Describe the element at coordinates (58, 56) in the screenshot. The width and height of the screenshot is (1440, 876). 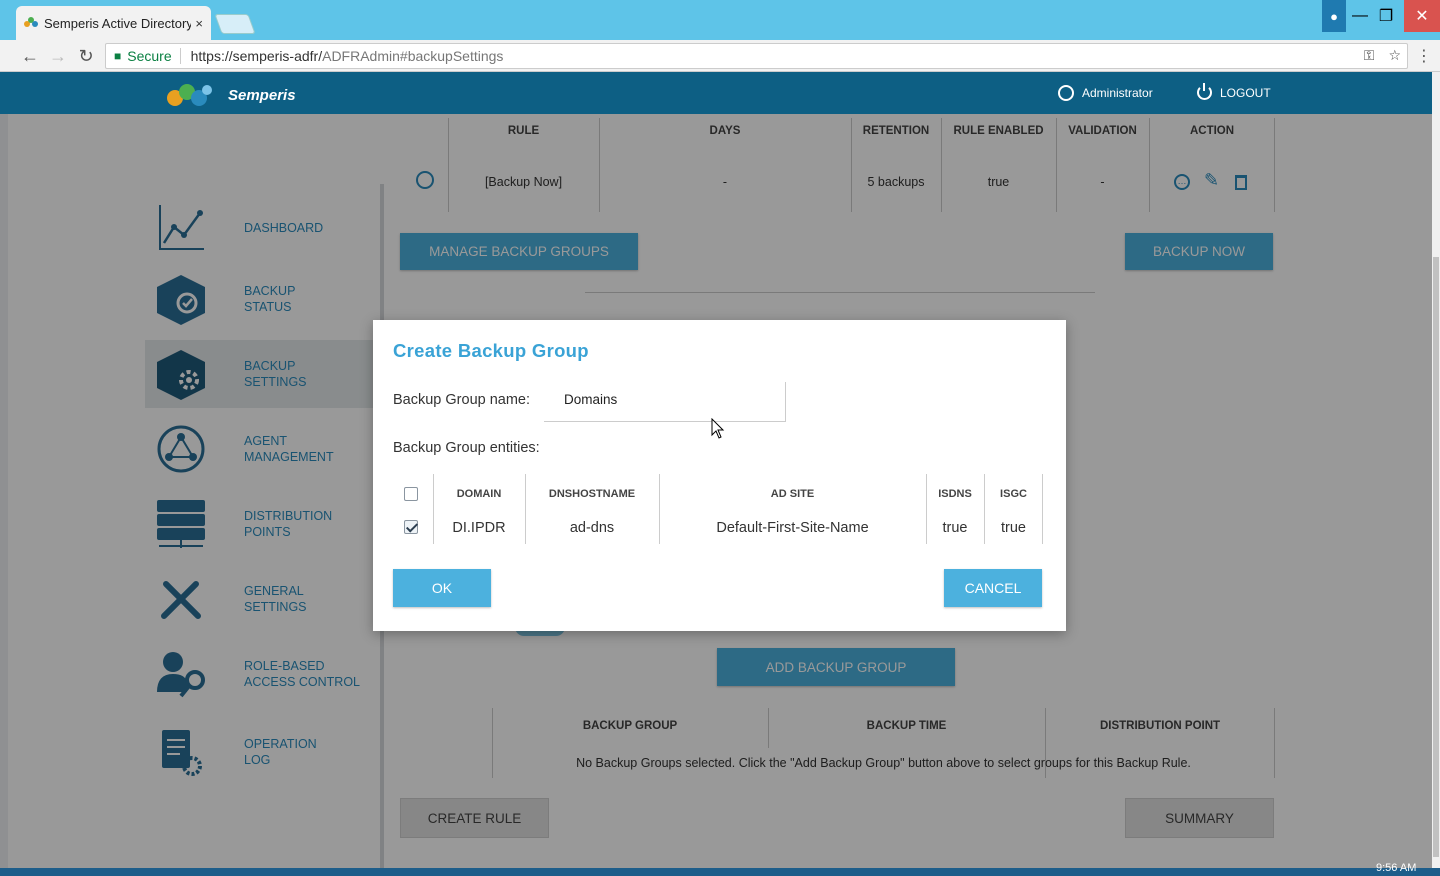
I see `forward-icon: →` at that location.